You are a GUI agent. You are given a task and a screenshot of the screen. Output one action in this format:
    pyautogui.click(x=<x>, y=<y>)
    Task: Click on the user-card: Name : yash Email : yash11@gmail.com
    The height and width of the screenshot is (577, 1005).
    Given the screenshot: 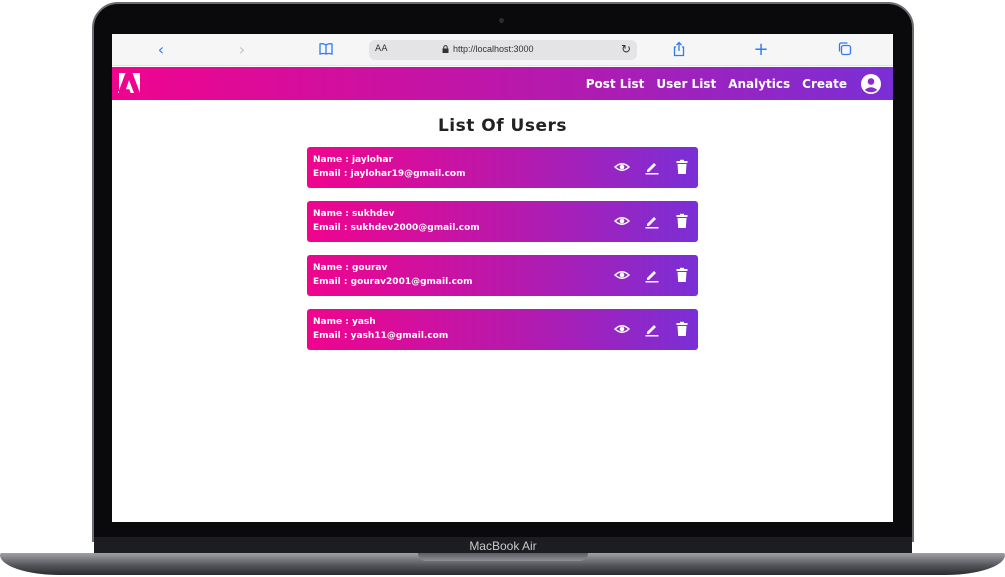 What is the action you would take?
    pyautogui.click(x=502, y=329)
    